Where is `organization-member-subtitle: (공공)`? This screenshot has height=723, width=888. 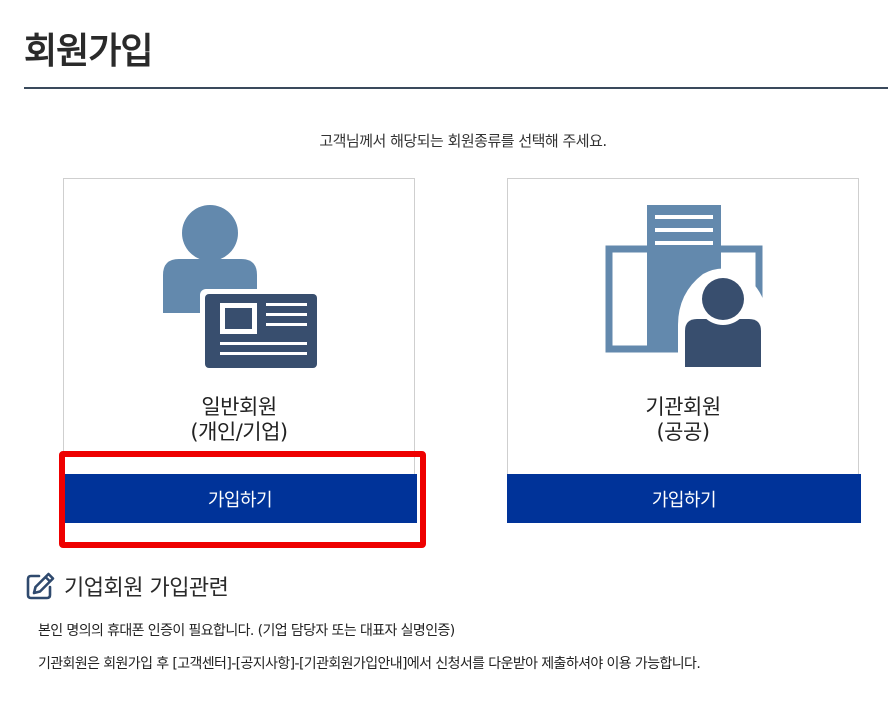 organization-member-subtitle: (공공) is located at coordinates (683, 432).